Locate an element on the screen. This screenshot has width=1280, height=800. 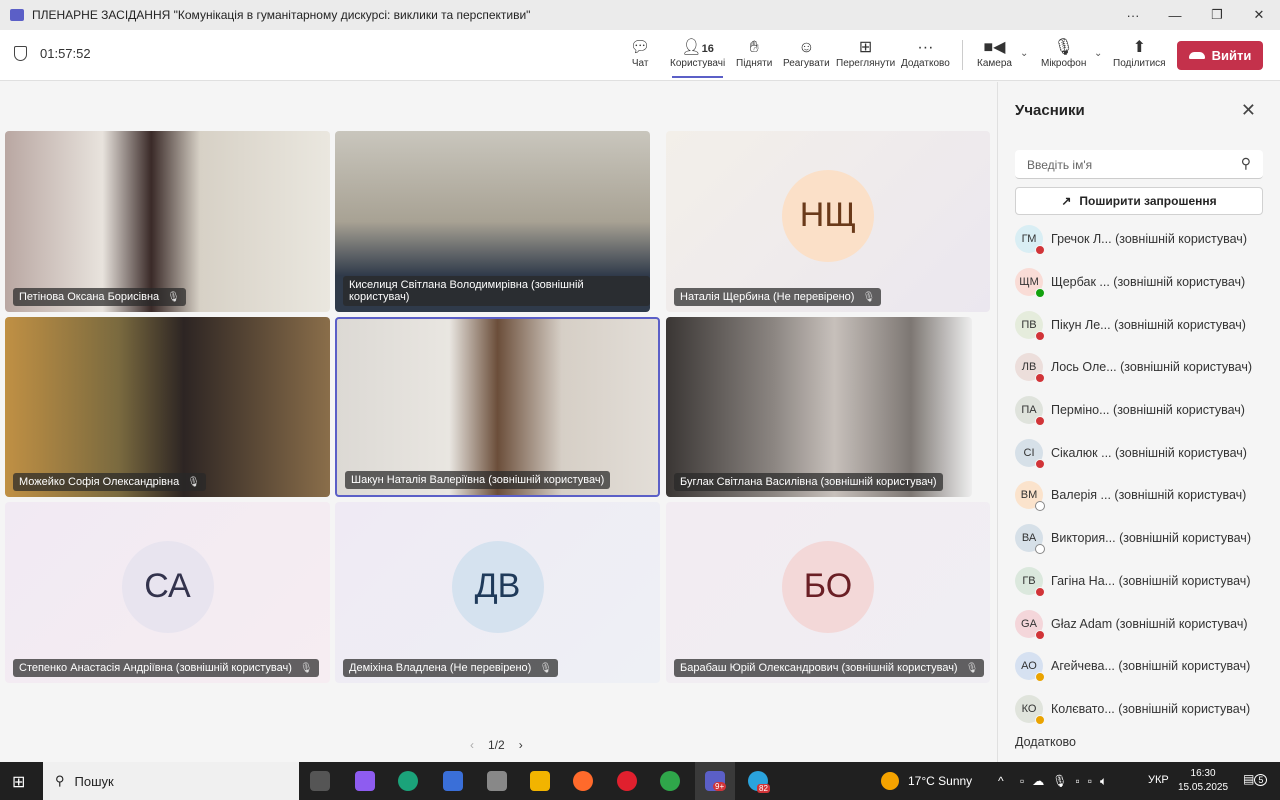
maximize-button: ❐ is located at coordinates (1217, 15).